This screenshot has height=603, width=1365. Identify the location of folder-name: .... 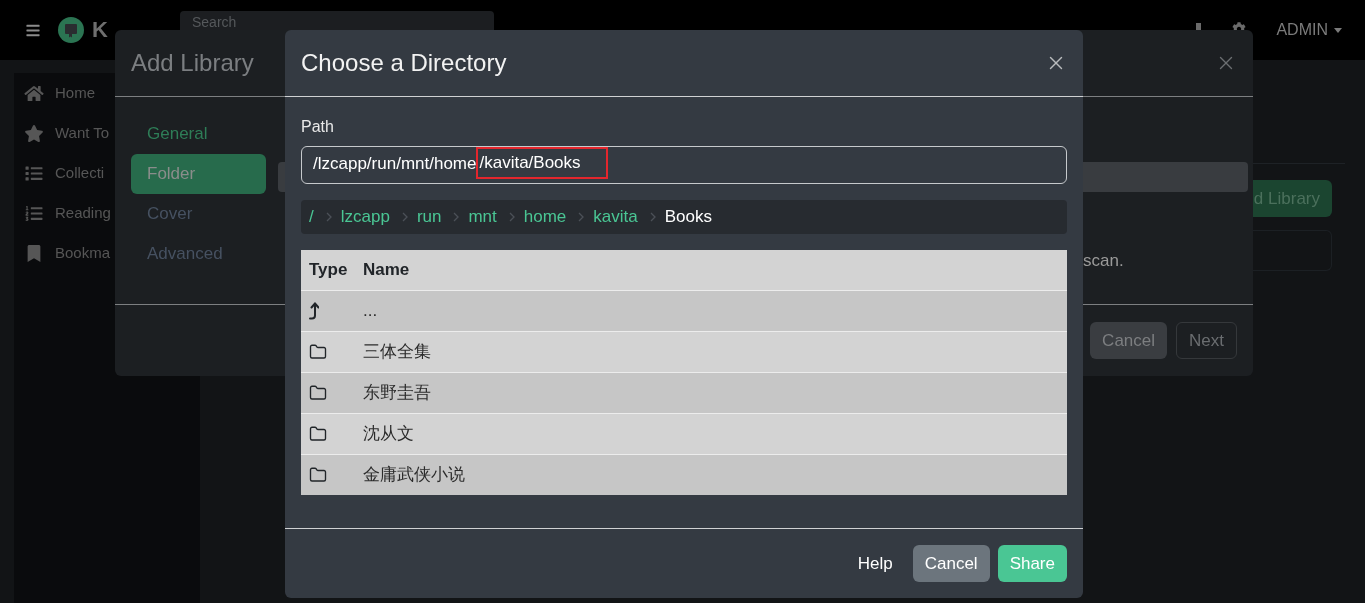
(370, 311).